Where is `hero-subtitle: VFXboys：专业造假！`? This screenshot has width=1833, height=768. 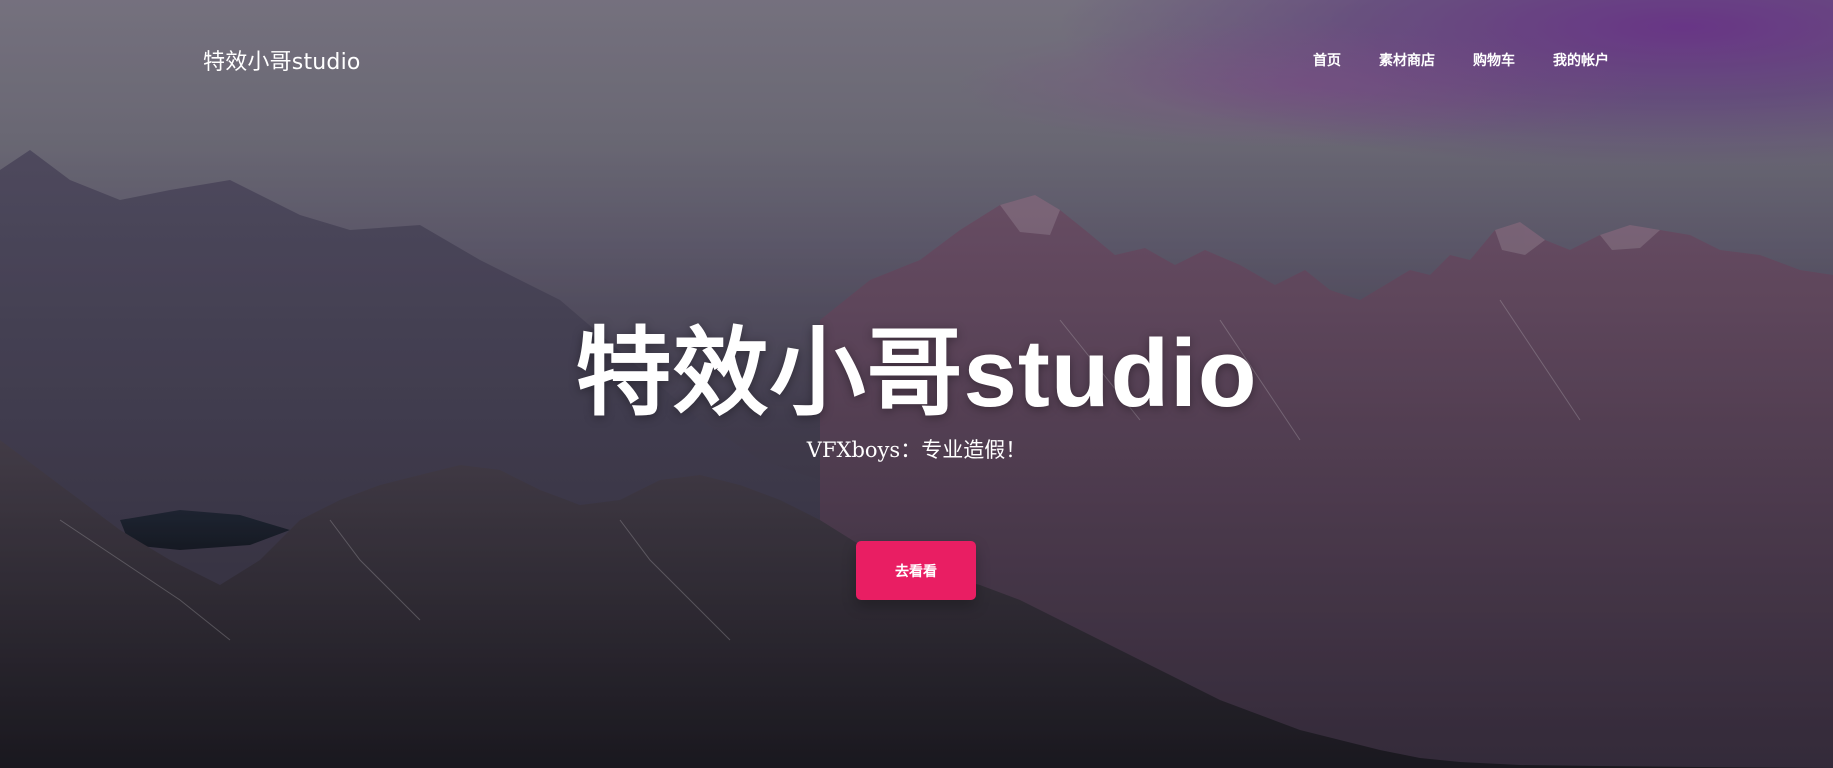
hero-subtitle: VFXboys：专业造假！ is located at coordinates (916, 450).